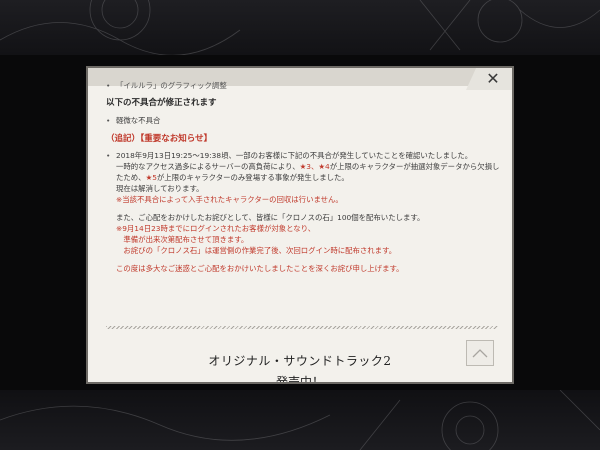 The height and width of the screenshot is (450, 600). I want to click on section-divider, so click(302, 327).